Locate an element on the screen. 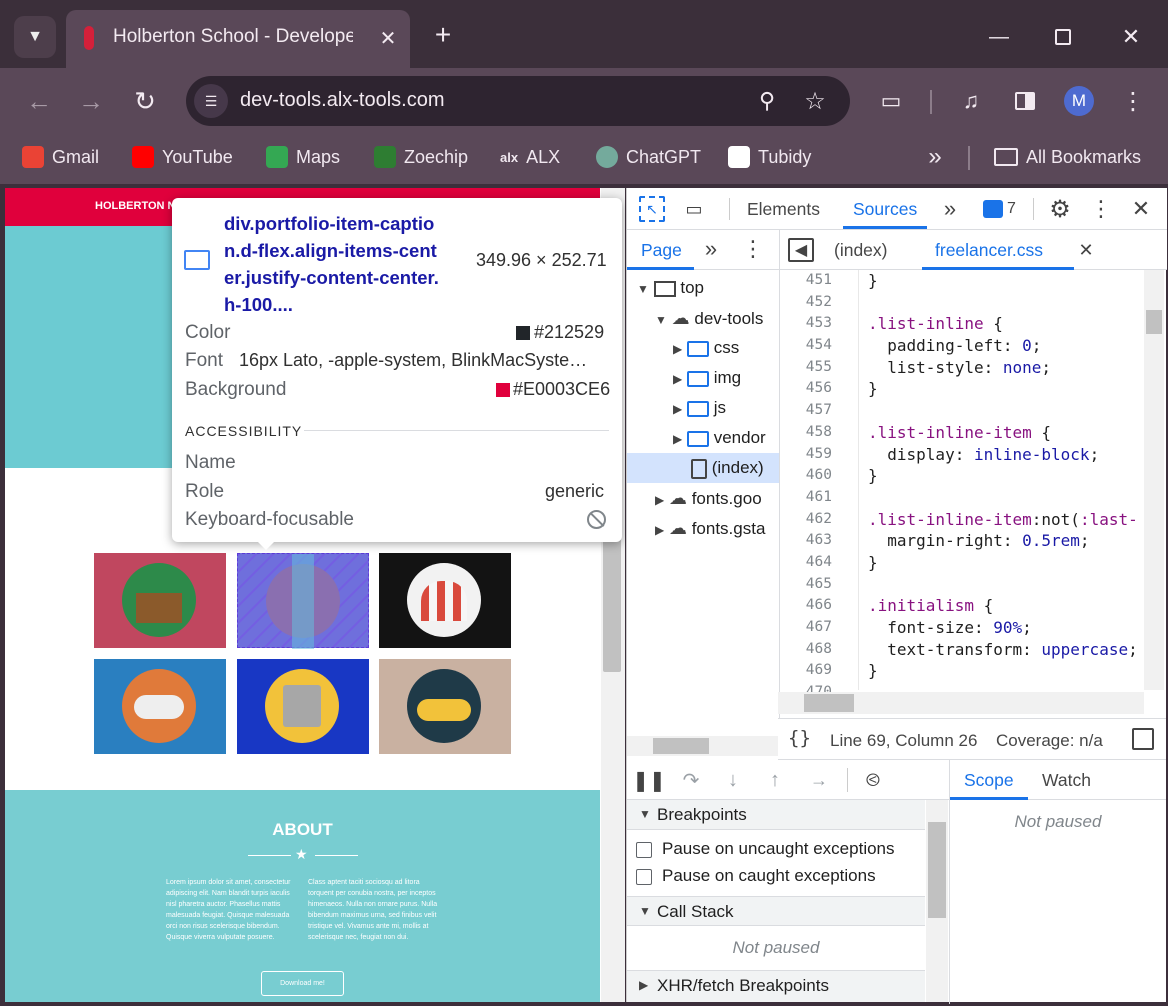 This screenshot has width=1168, height=1006. close-window-icon: ✕ is located at coordinates (1131, 37).